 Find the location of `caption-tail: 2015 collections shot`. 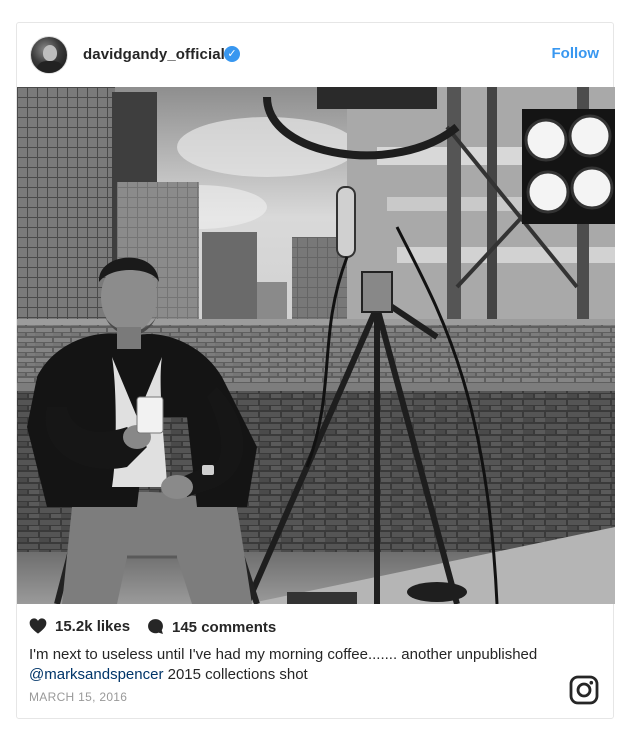

caption-tail: 2015 collections shot is located at coordinates (235, 674).